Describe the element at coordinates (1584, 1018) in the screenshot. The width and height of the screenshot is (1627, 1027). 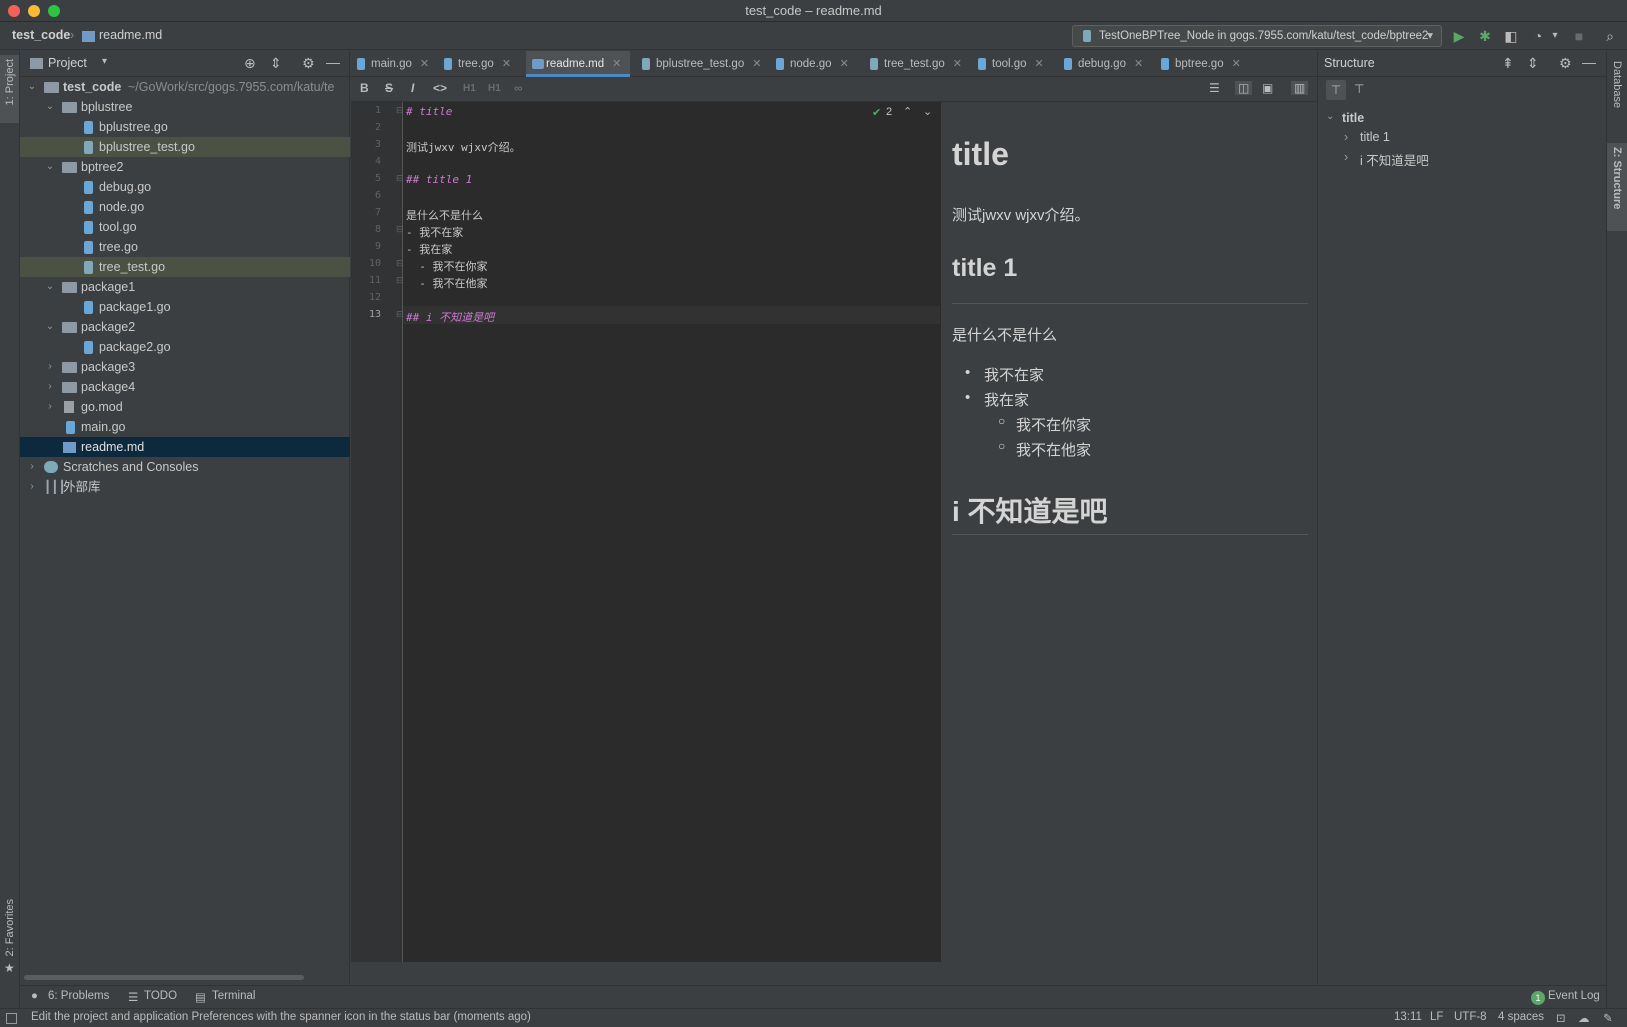
I see `notifications-icon: ☁` at that location.